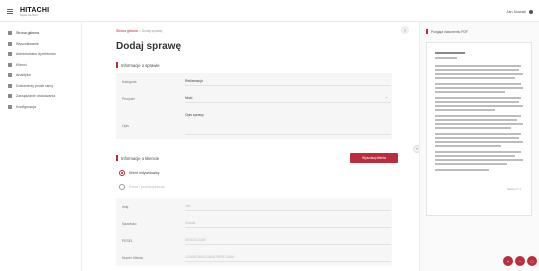 The height and width of the screenshot is (271, 539). Describe the element at coordinates (449, 31) in the screenshot. I see `preview-title: Podgląd dokumentu PDF` at that location.